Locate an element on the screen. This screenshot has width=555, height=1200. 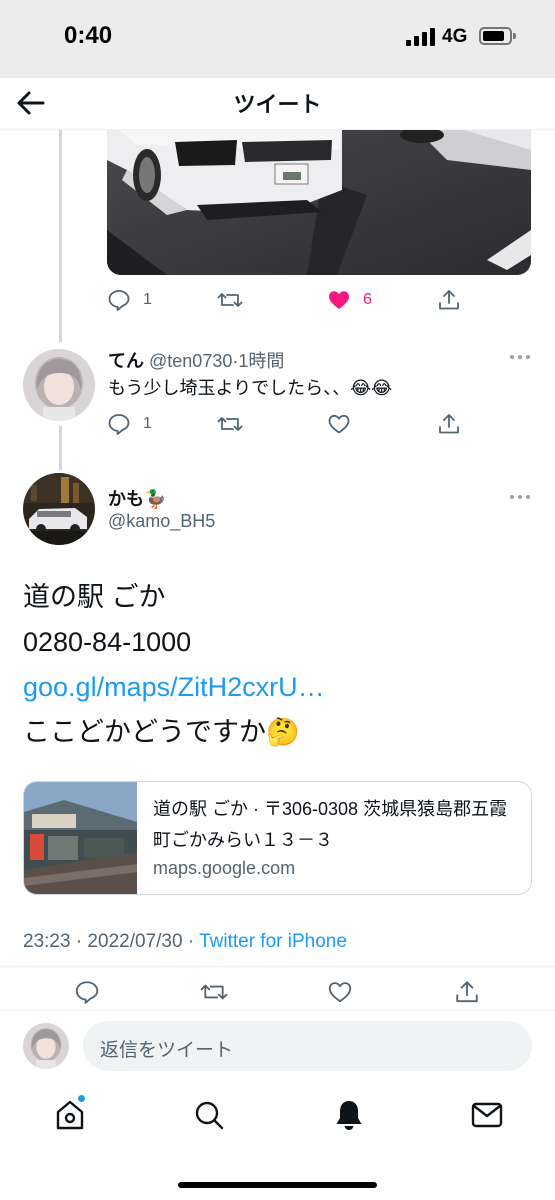
tab-notifications is located at coordinates (349, 1115).